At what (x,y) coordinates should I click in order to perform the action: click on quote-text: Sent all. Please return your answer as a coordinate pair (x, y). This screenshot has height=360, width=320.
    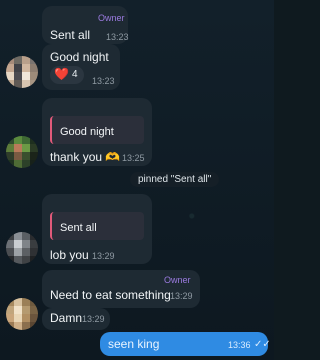
    Looking at the image, I should click on (78, 228).